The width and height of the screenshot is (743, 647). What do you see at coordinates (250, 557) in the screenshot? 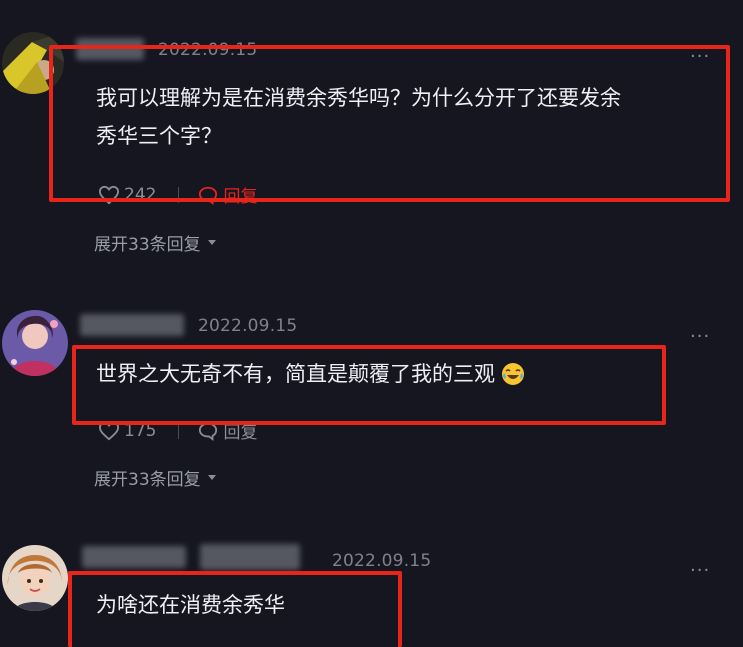
I see `username-blurred-secondary` at bounding box center [250, 557].